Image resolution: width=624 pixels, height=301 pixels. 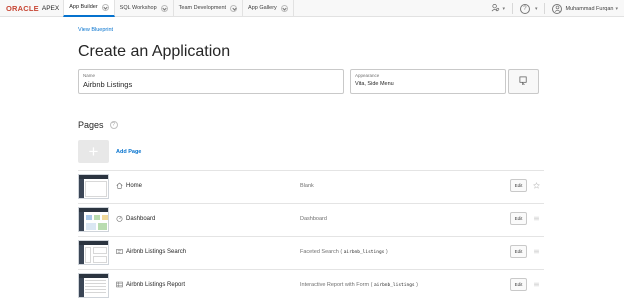 I want to click on page-name-text: Dashboard, so click(x=141, y=218).